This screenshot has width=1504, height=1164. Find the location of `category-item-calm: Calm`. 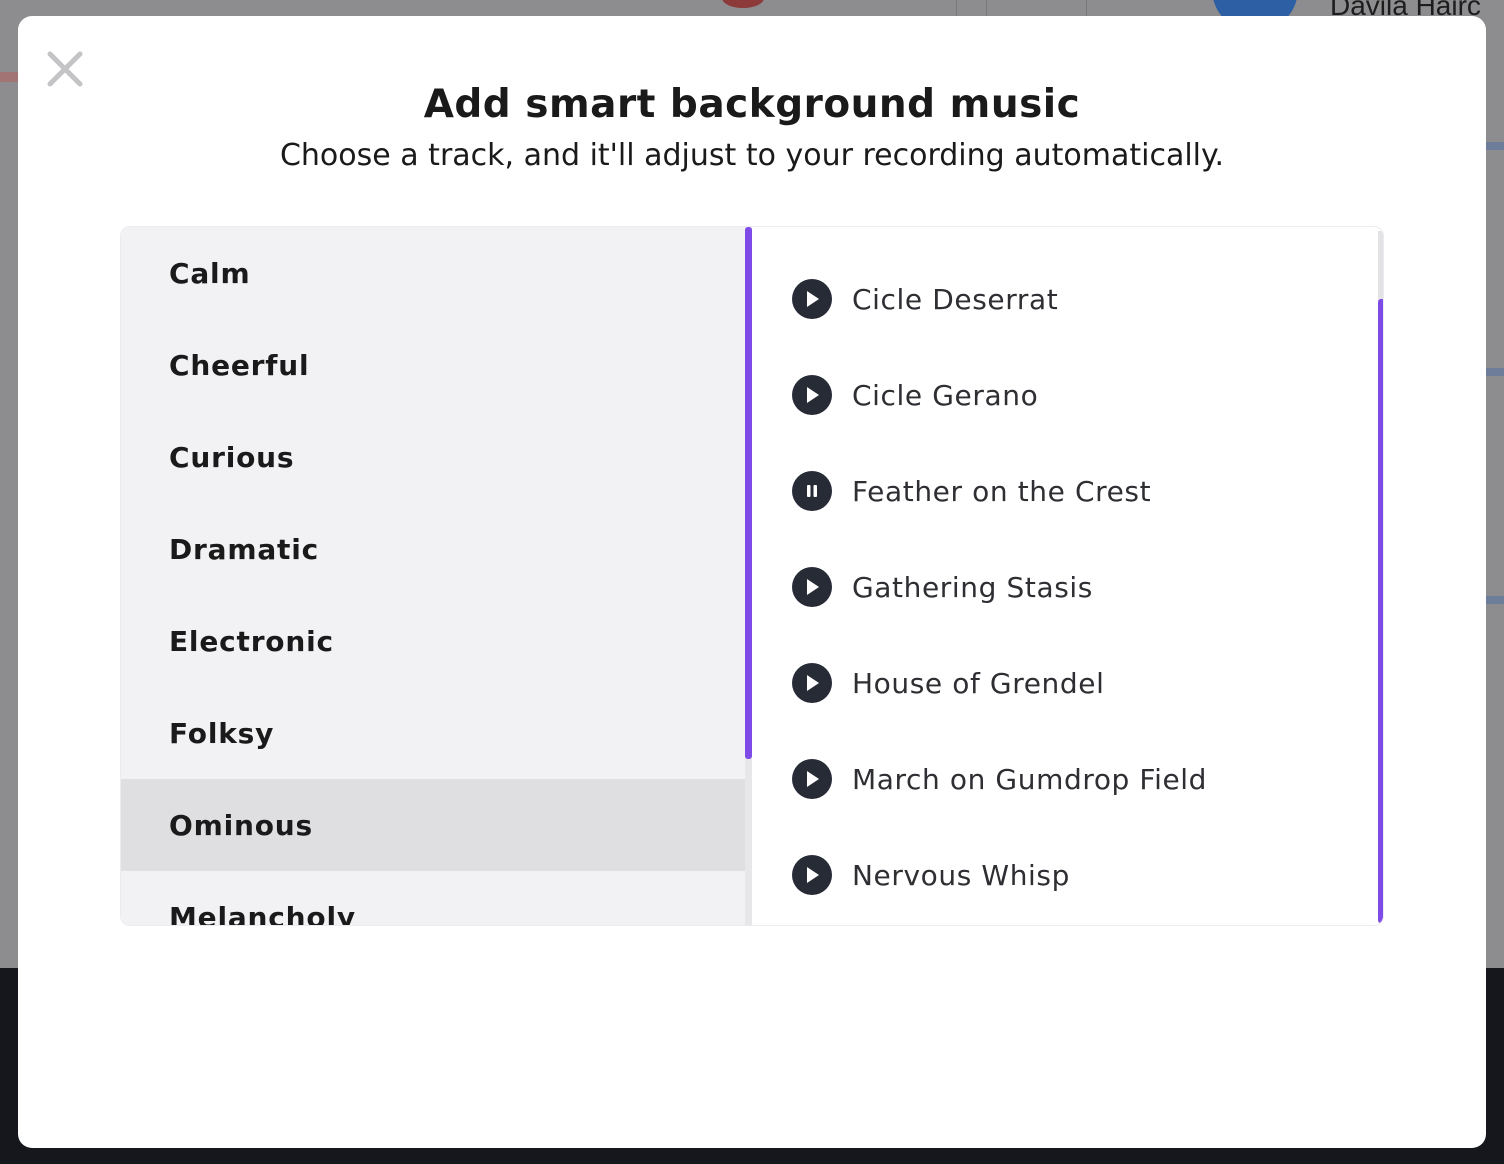

category-item-calm: Calm is located at coordinates (433, 273).